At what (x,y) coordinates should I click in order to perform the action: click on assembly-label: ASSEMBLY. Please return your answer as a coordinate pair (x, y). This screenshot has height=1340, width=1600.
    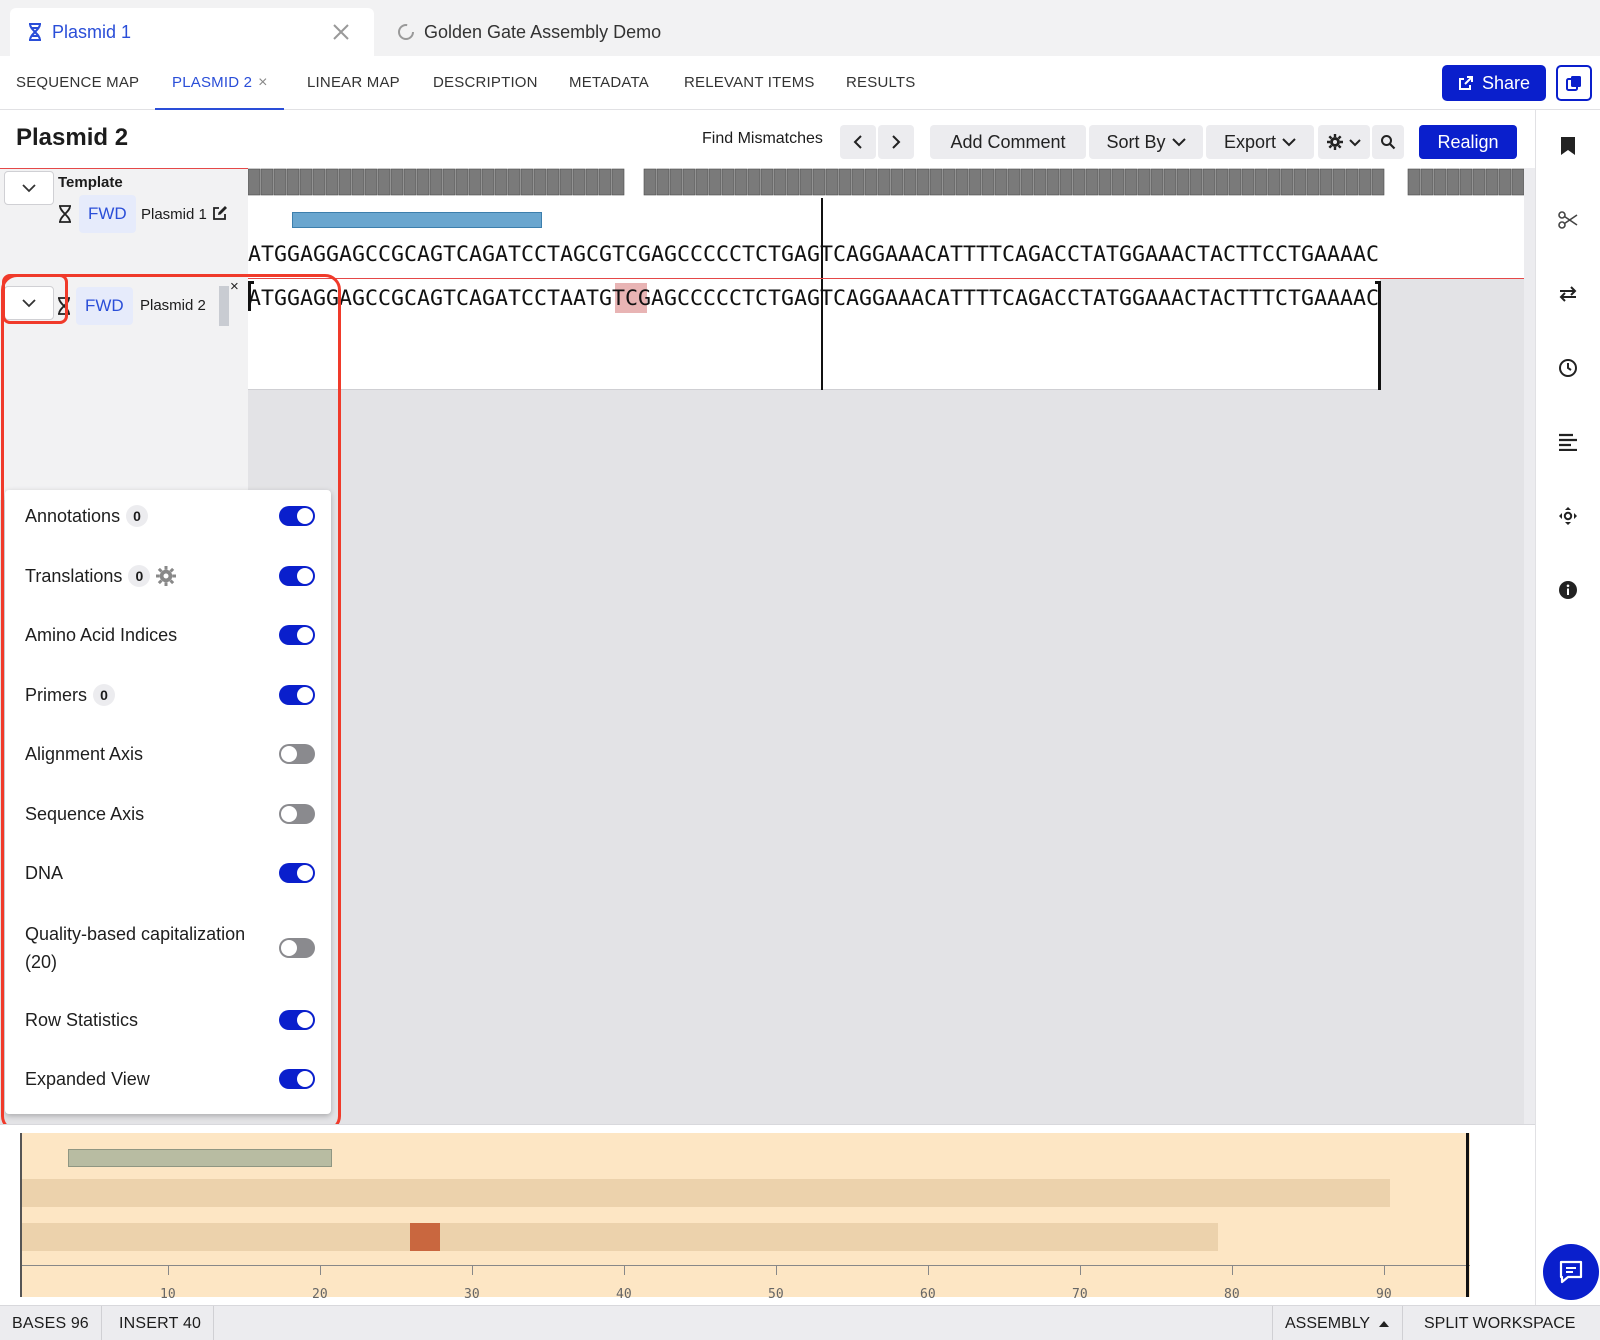
    Looking at the image, I should click on (1327, 1323).